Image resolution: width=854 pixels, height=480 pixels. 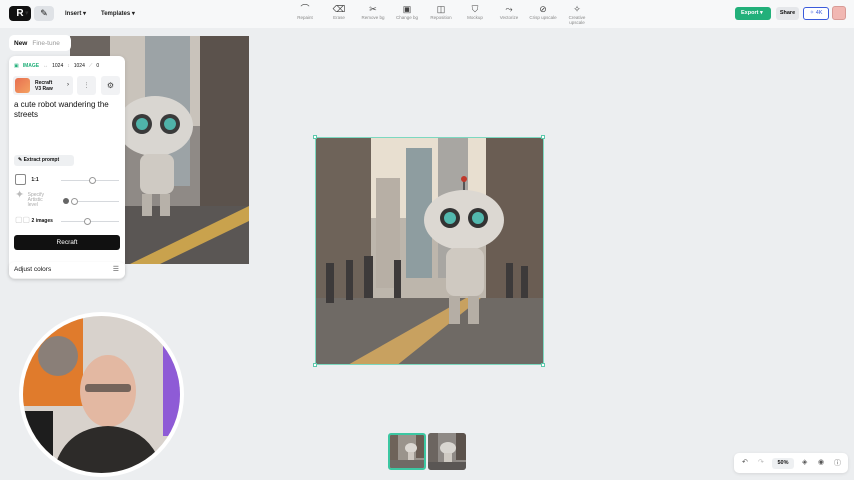 What do you see at coordinates (45, 43) in the screenshot?
I see `tab-fine-tune: Fine-tune` at bounding box center [45, 43].